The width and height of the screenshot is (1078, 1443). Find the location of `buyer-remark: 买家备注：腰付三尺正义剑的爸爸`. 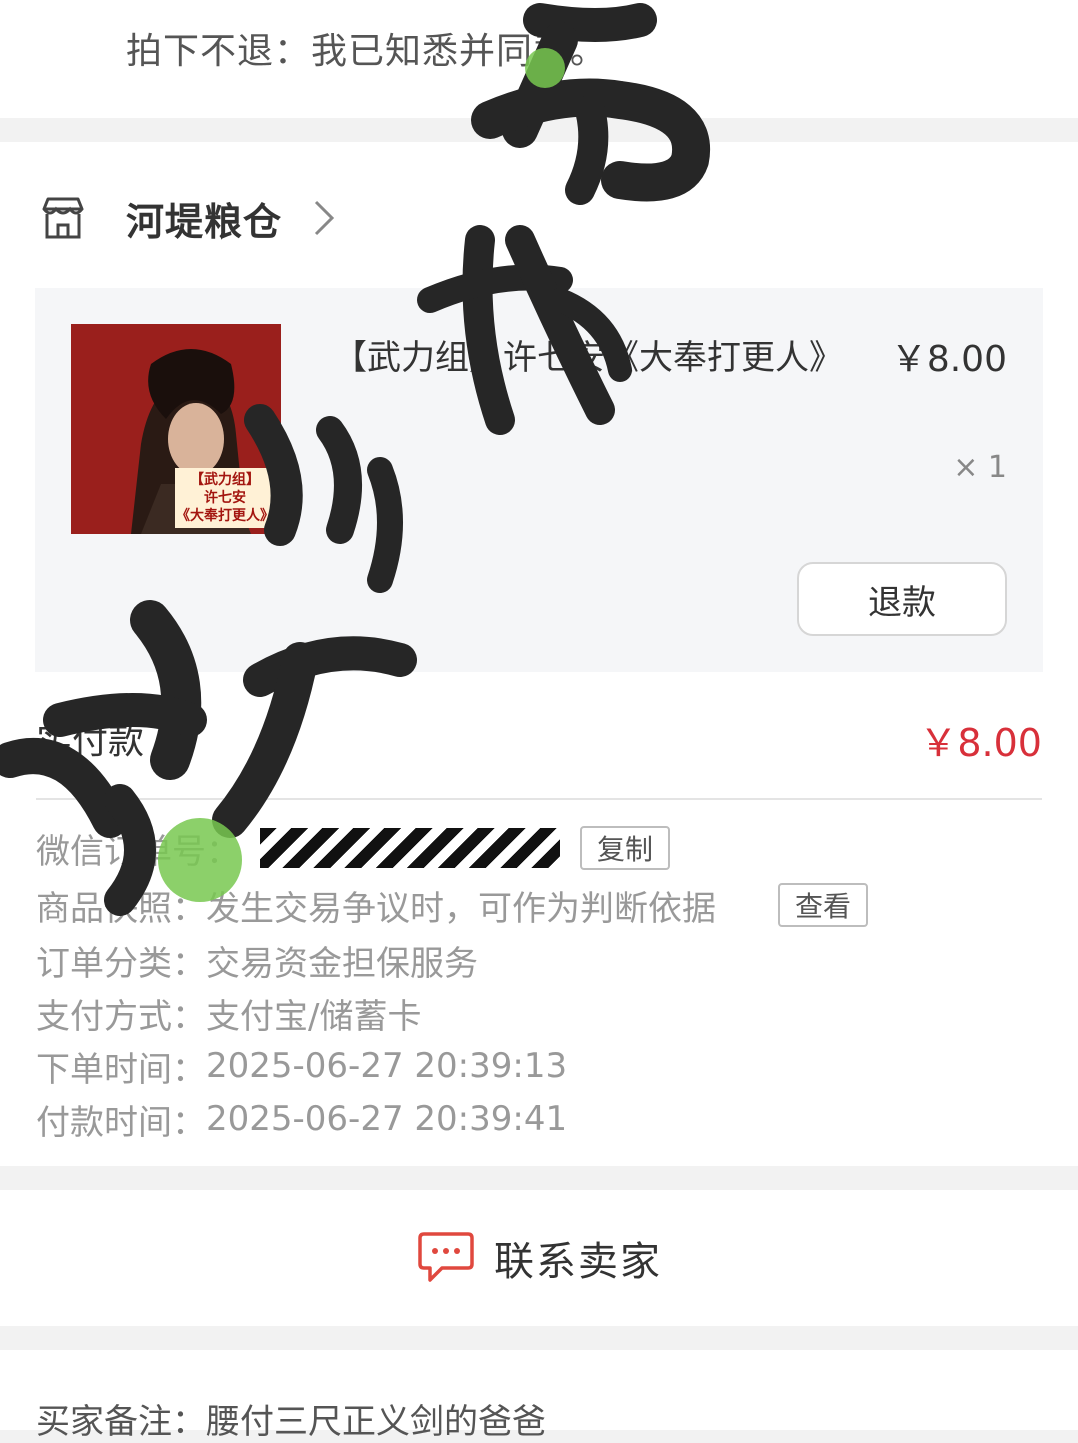

buyer-remark: 买家备注：腰付三尺正义剑的爸爸 is located at coordinates (291, 1422).